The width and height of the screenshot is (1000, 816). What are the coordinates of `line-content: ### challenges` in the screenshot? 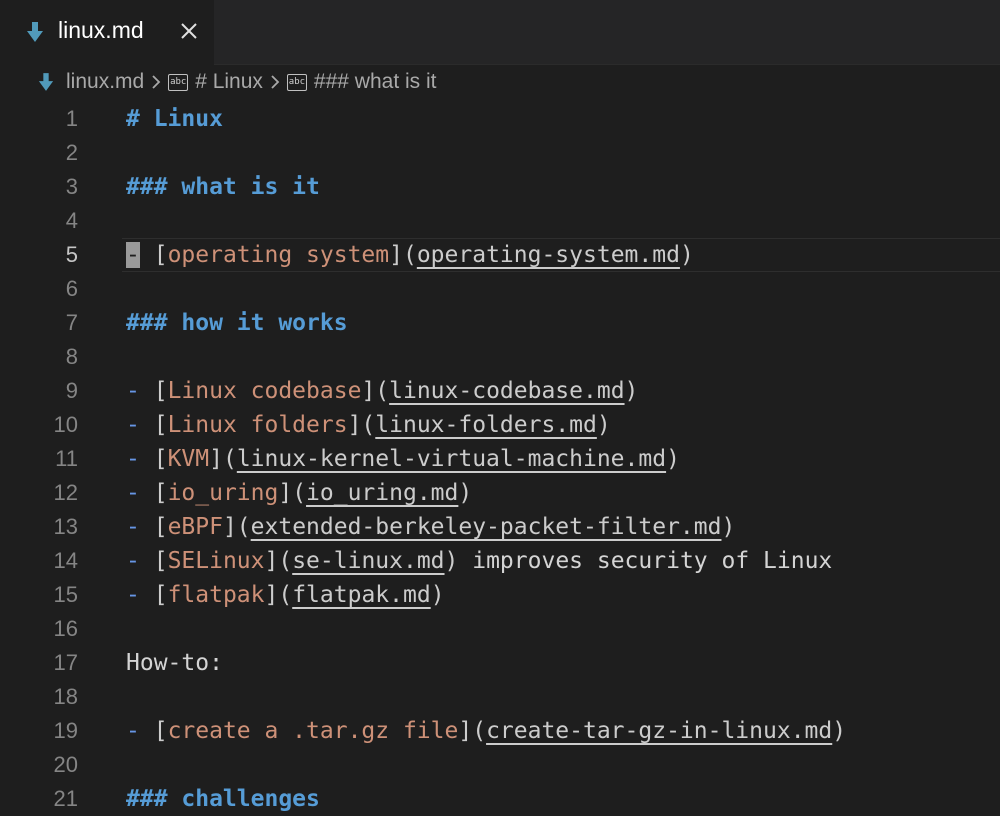 It's located at (223, 799).